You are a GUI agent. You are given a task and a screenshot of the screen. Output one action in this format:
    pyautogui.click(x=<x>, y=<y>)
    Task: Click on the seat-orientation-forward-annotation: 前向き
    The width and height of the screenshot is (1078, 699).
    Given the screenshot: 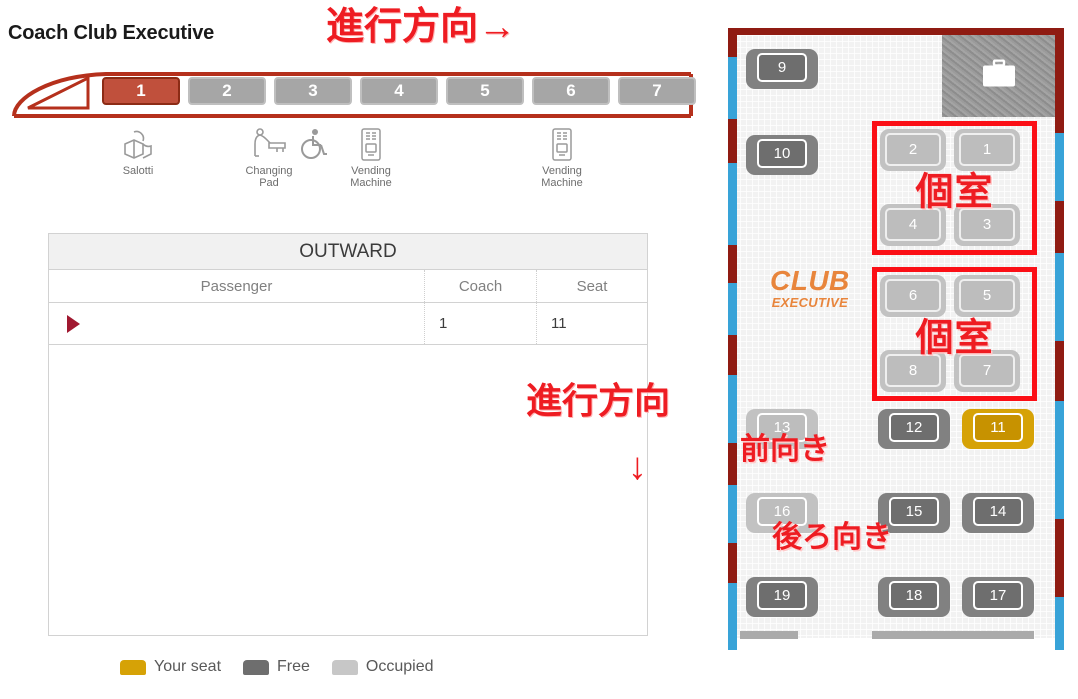 What is the action you would take?
    pyautogui.click(x=785, y=449)
    